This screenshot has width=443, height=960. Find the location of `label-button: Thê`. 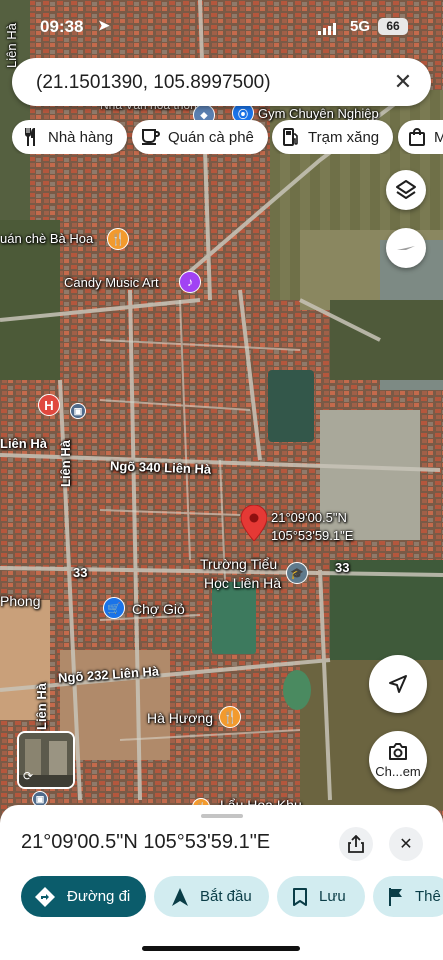

label-button: Thê is located at coordinates (408, 896).